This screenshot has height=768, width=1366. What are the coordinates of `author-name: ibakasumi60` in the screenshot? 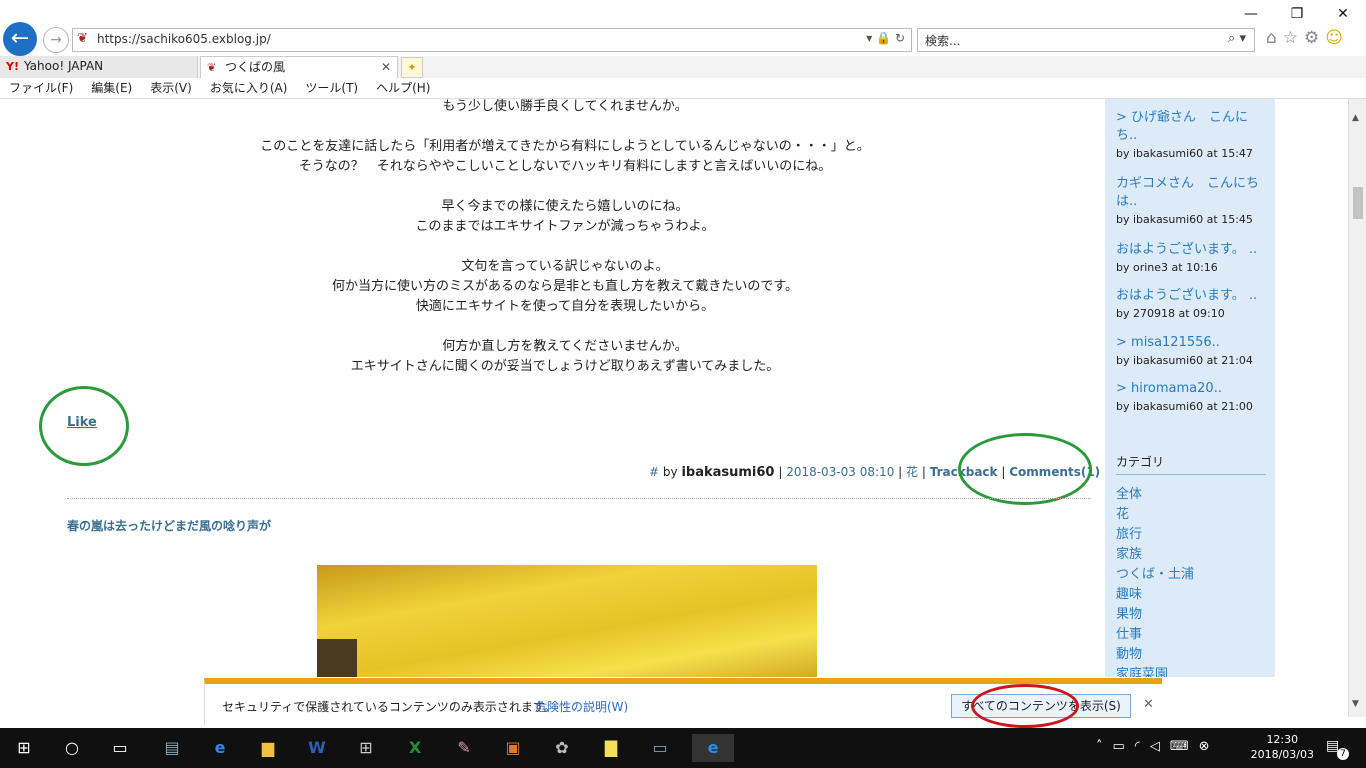 It's located at (728, 472).